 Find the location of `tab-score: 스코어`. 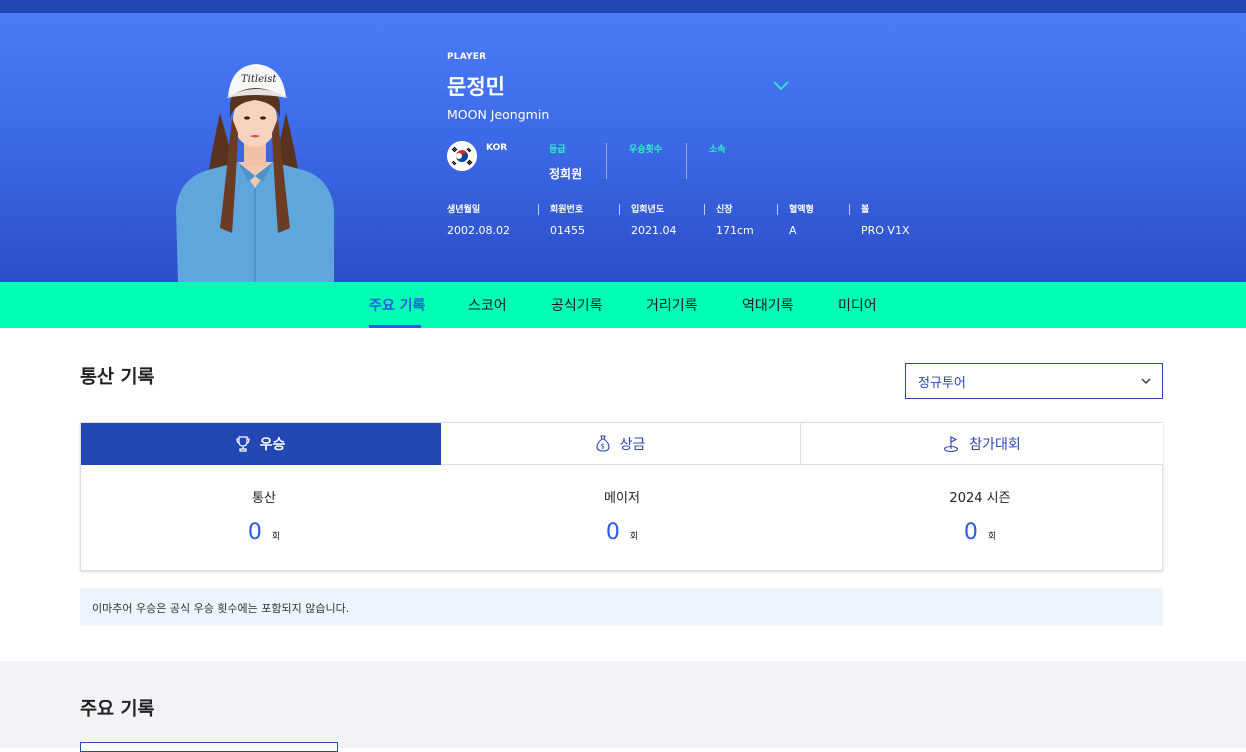

tab-score: 스코어 is located at coordinates (487, 305).